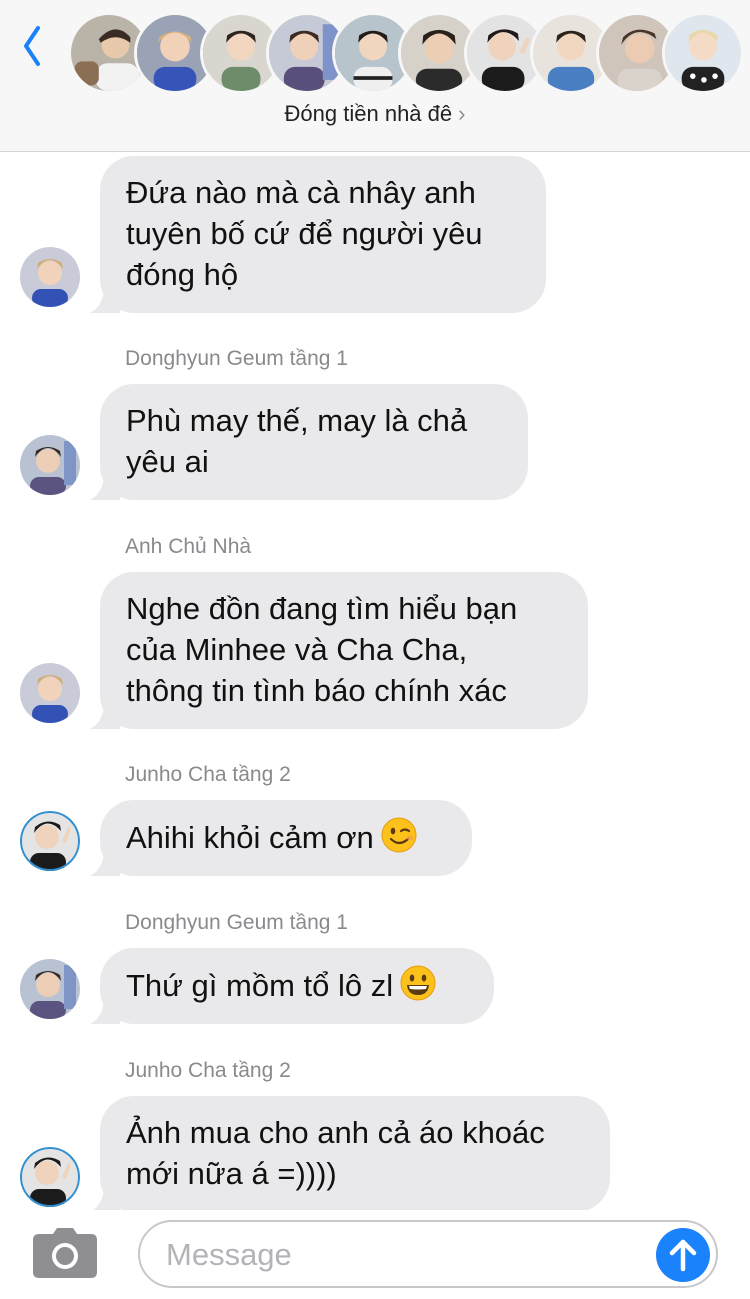  I want to click on camera-icon, so click(65, 1253).